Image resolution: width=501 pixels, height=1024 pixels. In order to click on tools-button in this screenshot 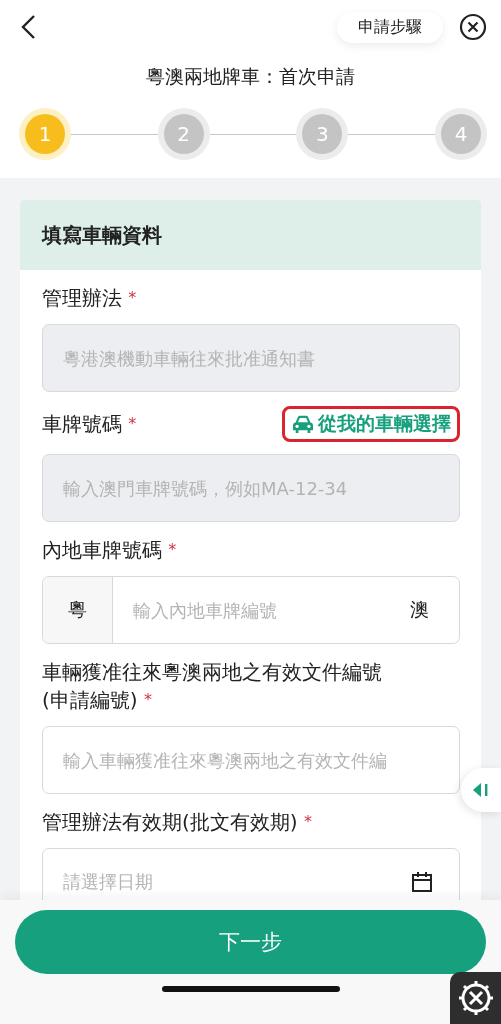, I will do `click(475, 998)`.